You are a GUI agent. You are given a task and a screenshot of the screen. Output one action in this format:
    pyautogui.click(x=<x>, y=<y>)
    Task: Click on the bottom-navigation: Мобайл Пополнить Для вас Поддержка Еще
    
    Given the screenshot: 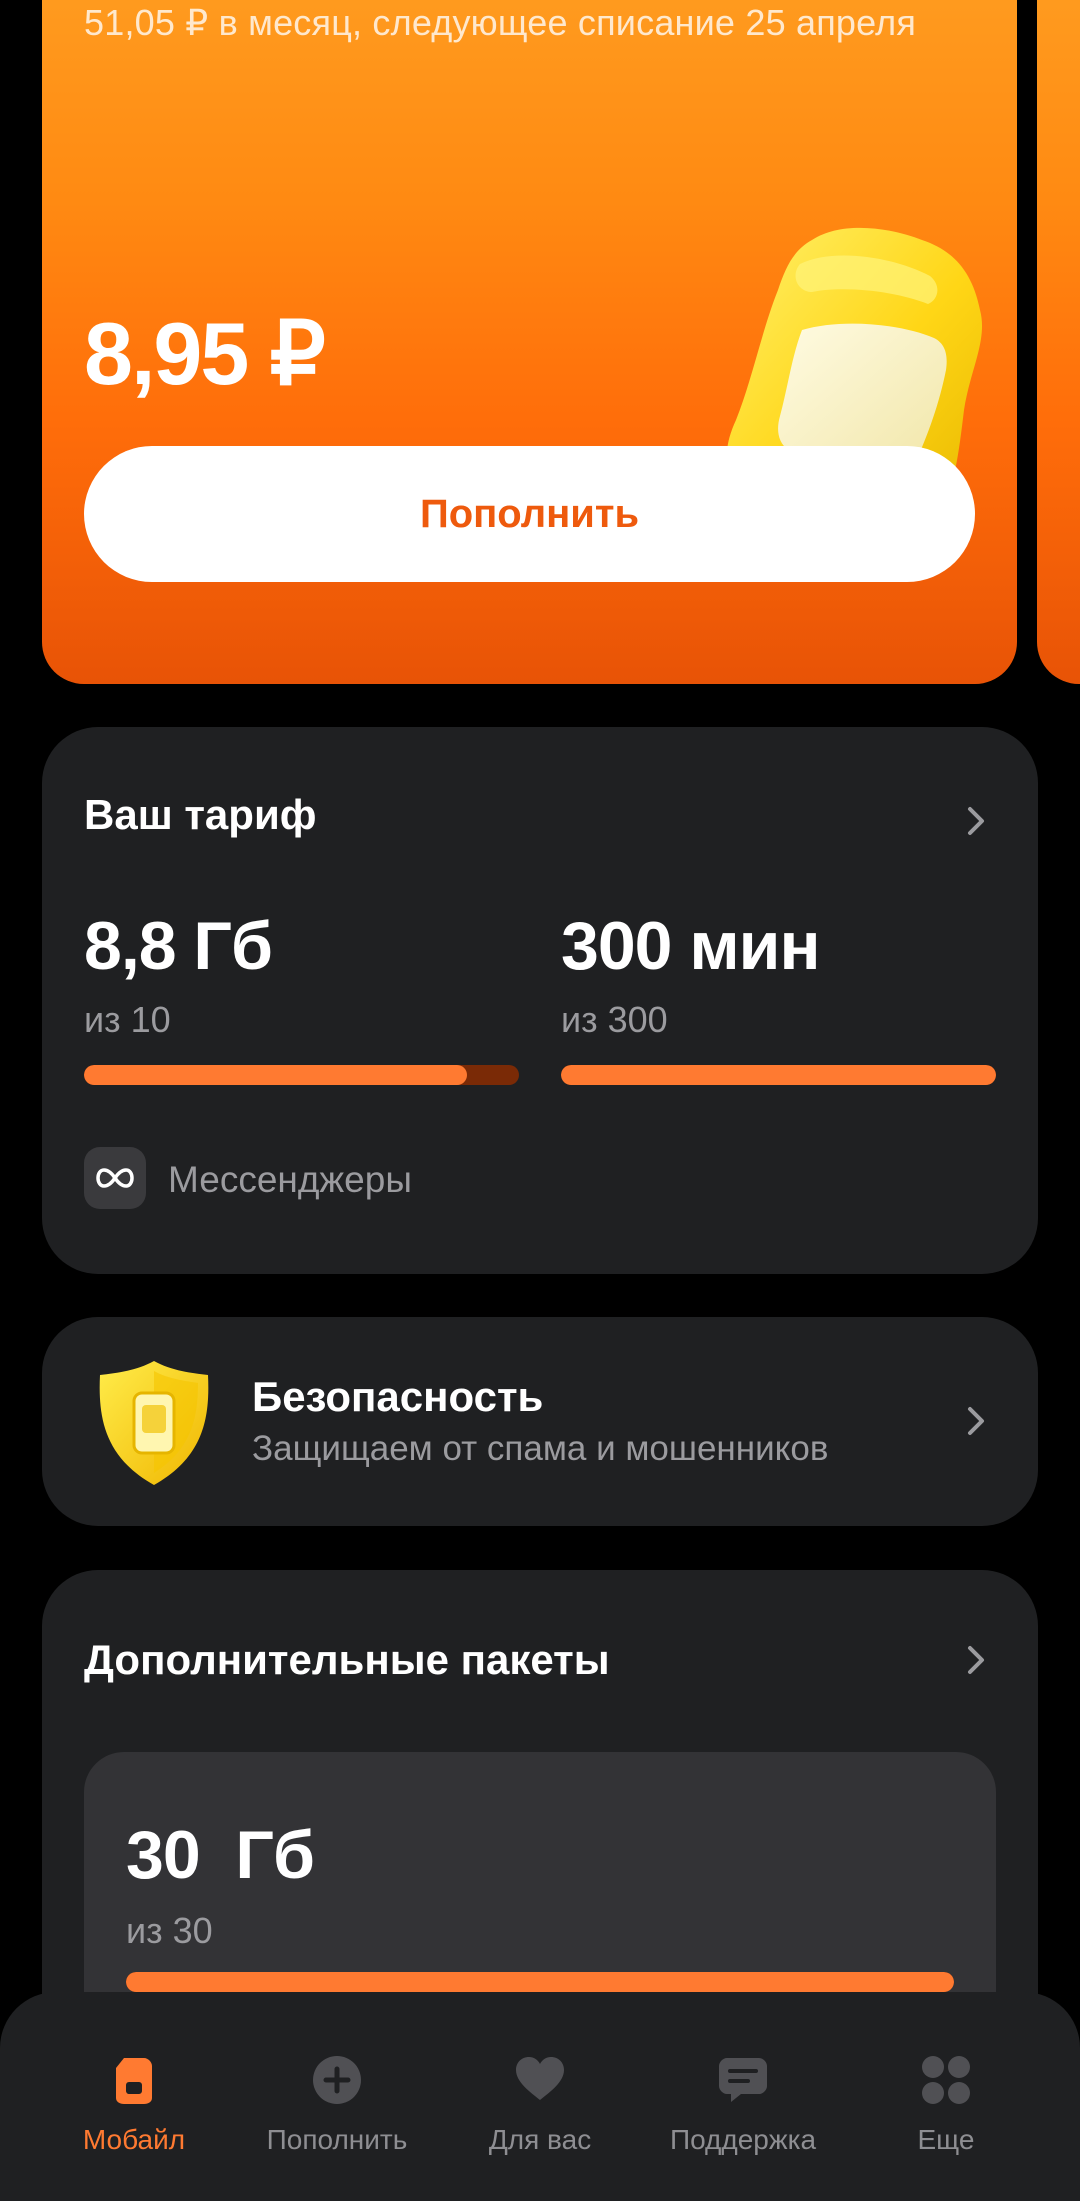 What is the action you would take?
    pyautogui.click(x=540, y=2096)
    